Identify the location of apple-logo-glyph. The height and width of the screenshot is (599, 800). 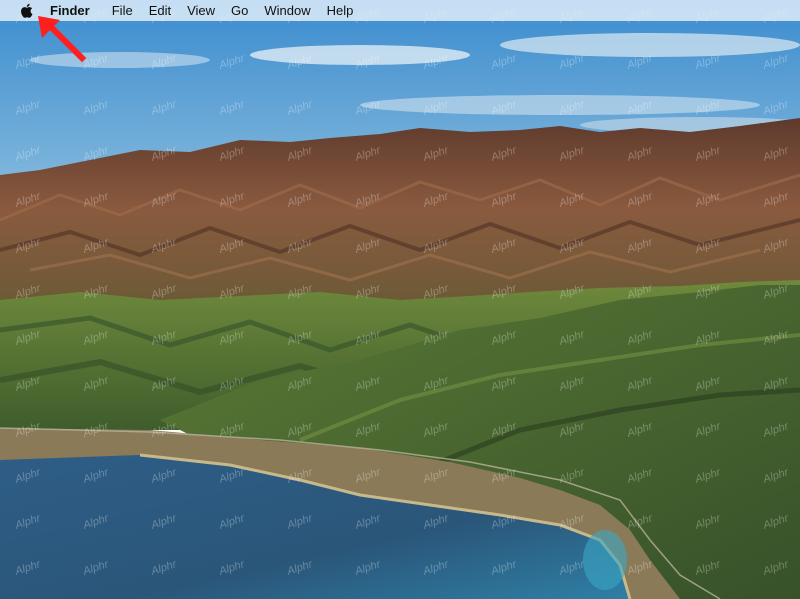
(26, 10).